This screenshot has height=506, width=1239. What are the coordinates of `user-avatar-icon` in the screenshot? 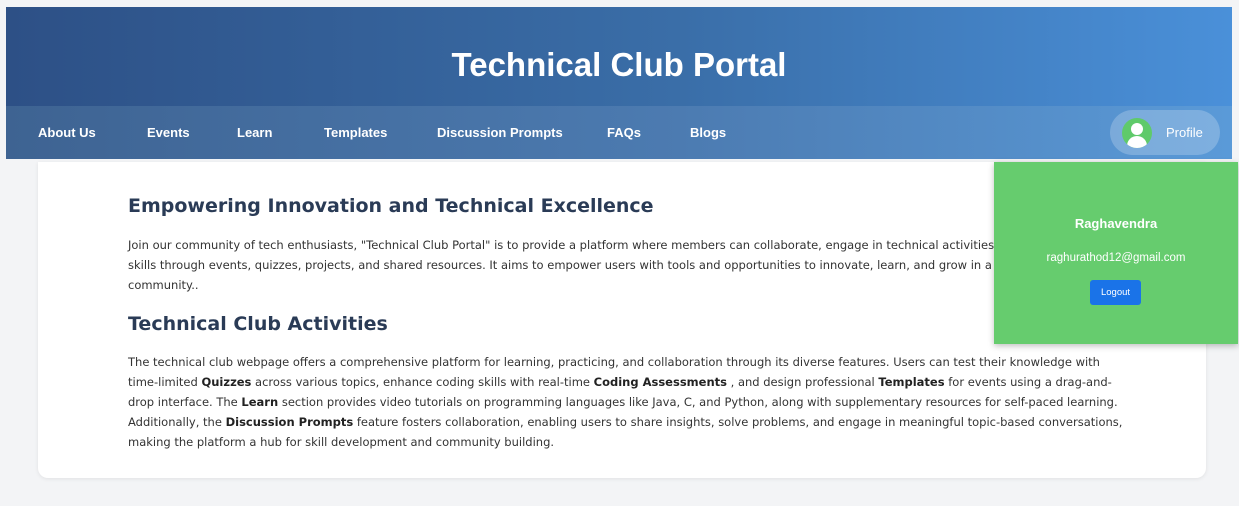 It's located at (1137, 132).